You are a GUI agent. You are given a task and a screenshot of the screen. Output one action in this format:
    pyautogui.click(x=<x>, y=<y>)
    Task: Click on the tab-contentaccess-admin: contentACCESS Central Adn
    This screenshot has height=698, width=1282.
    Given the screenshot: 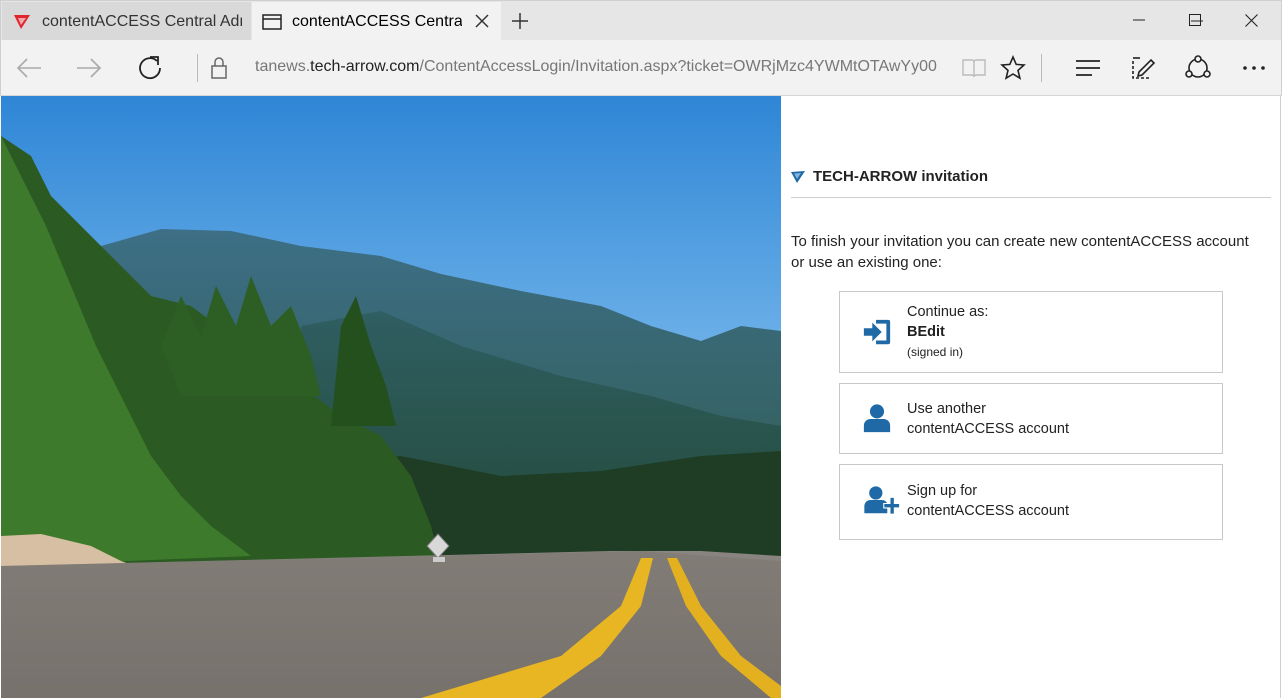 What is the action you would take?
    pyautogui.click(x=126, y=21)
    